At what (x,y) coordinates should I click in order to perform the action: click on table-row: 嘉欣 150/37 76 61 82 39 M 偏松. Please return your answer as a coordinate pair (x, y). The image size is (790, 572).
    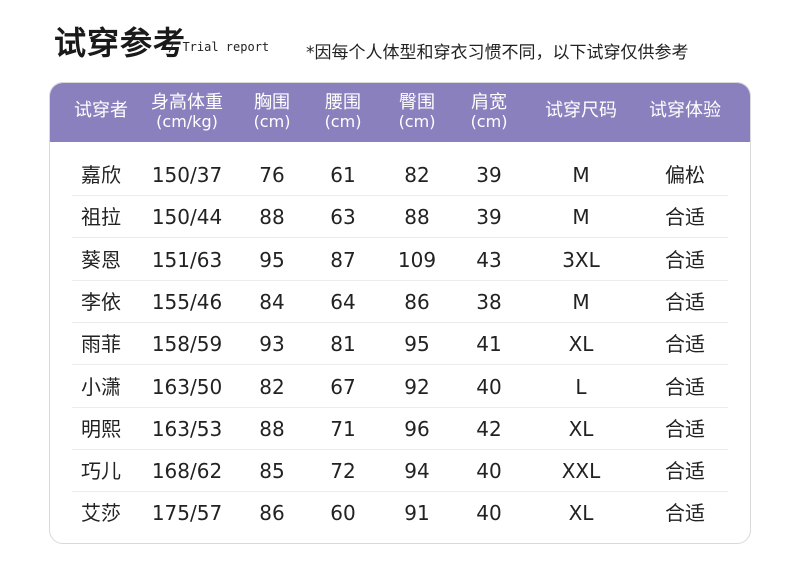
    Looking at the image, I should click on (400, 175).